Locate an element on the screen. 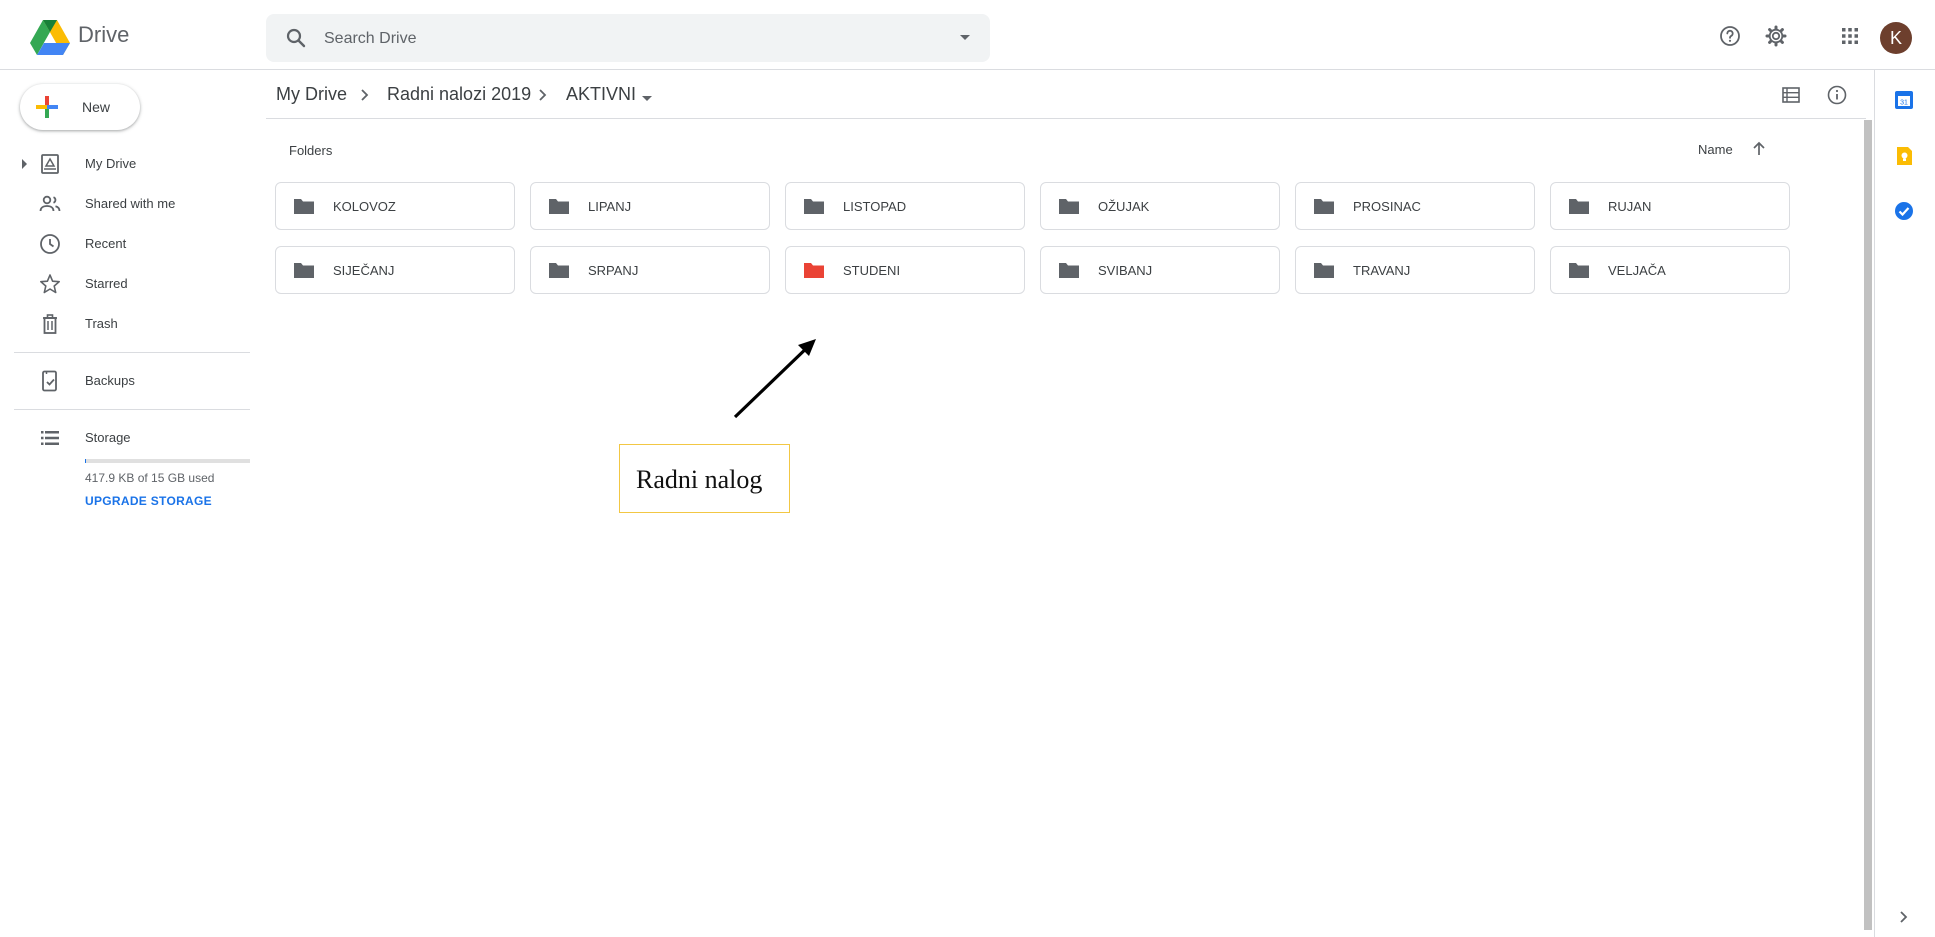 The height and width of the screenshot is (937, 1935). folder-menu-dropdown-icon is located at coordinates (647, 98).